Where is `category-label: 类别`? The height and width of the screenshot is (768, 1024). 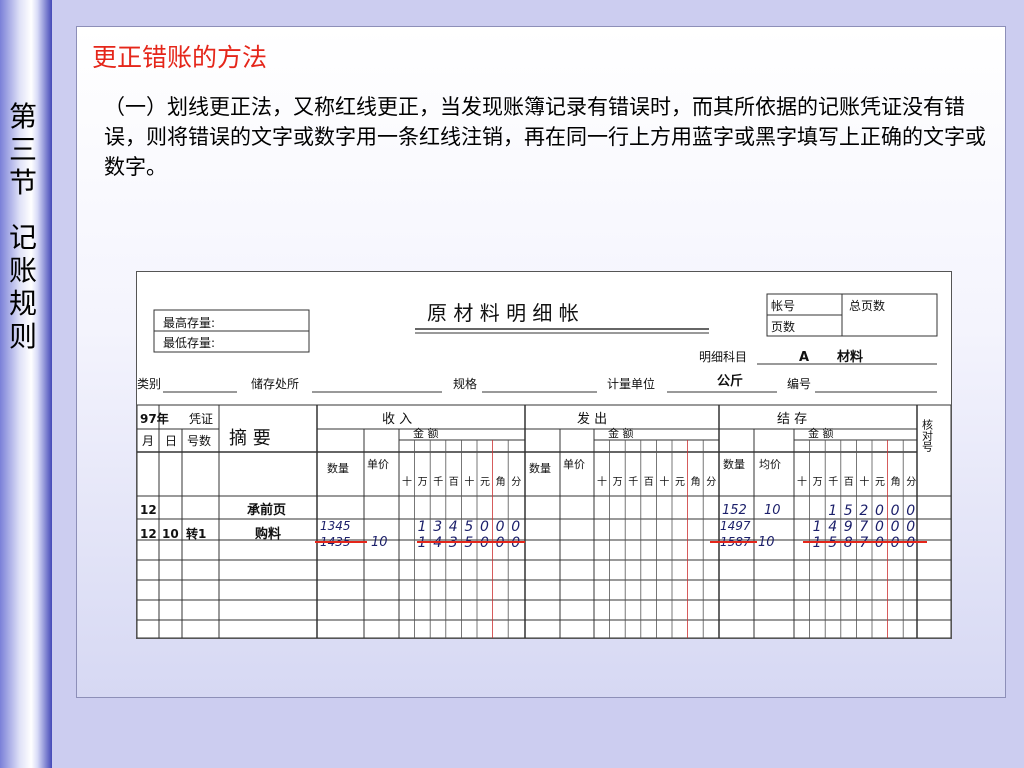
category-label: 类别 is located at coordinates (149, 384).